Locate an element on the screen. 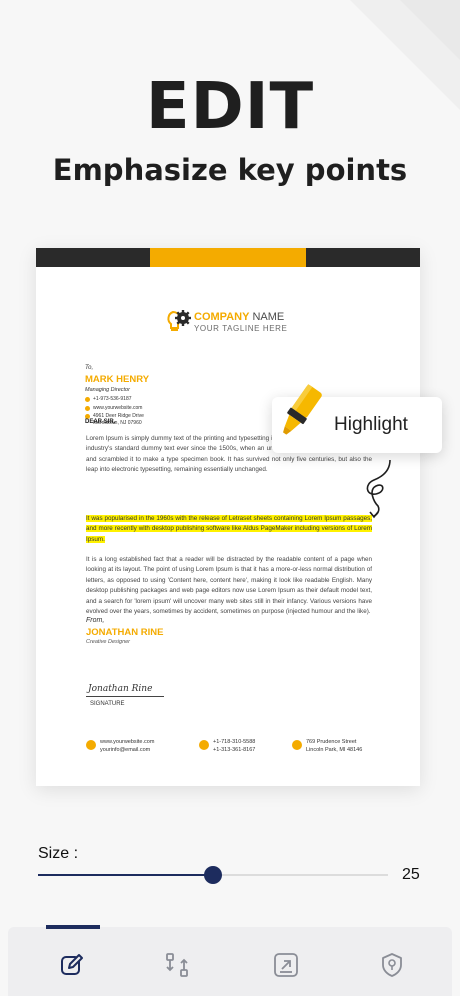 The height and width of the screenshot is (996, 460). salutation: DEAR SIR, is located at coordinates (100, 422).